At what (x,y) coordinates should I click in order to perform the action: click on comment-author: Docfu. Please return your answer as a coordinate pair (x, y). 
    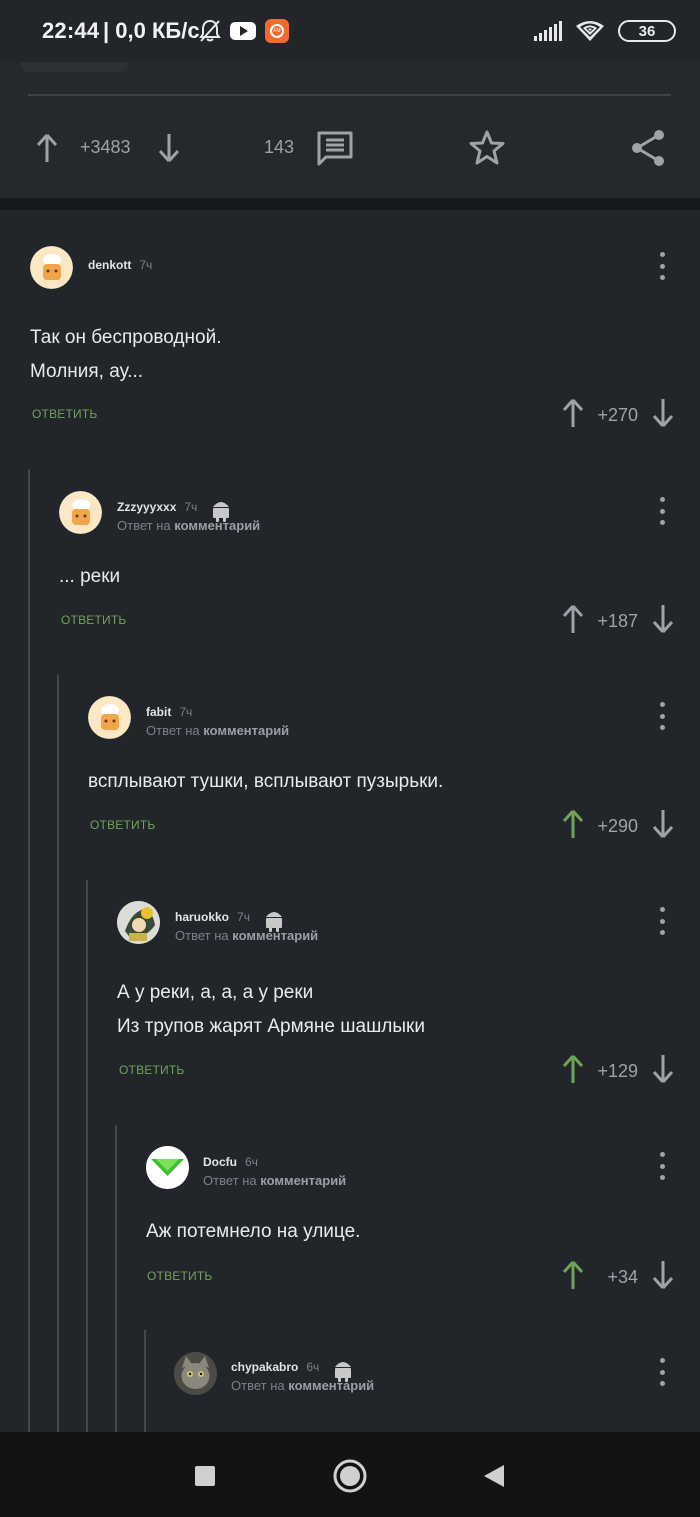
    Looking at the image, I should click on (220, 1162).